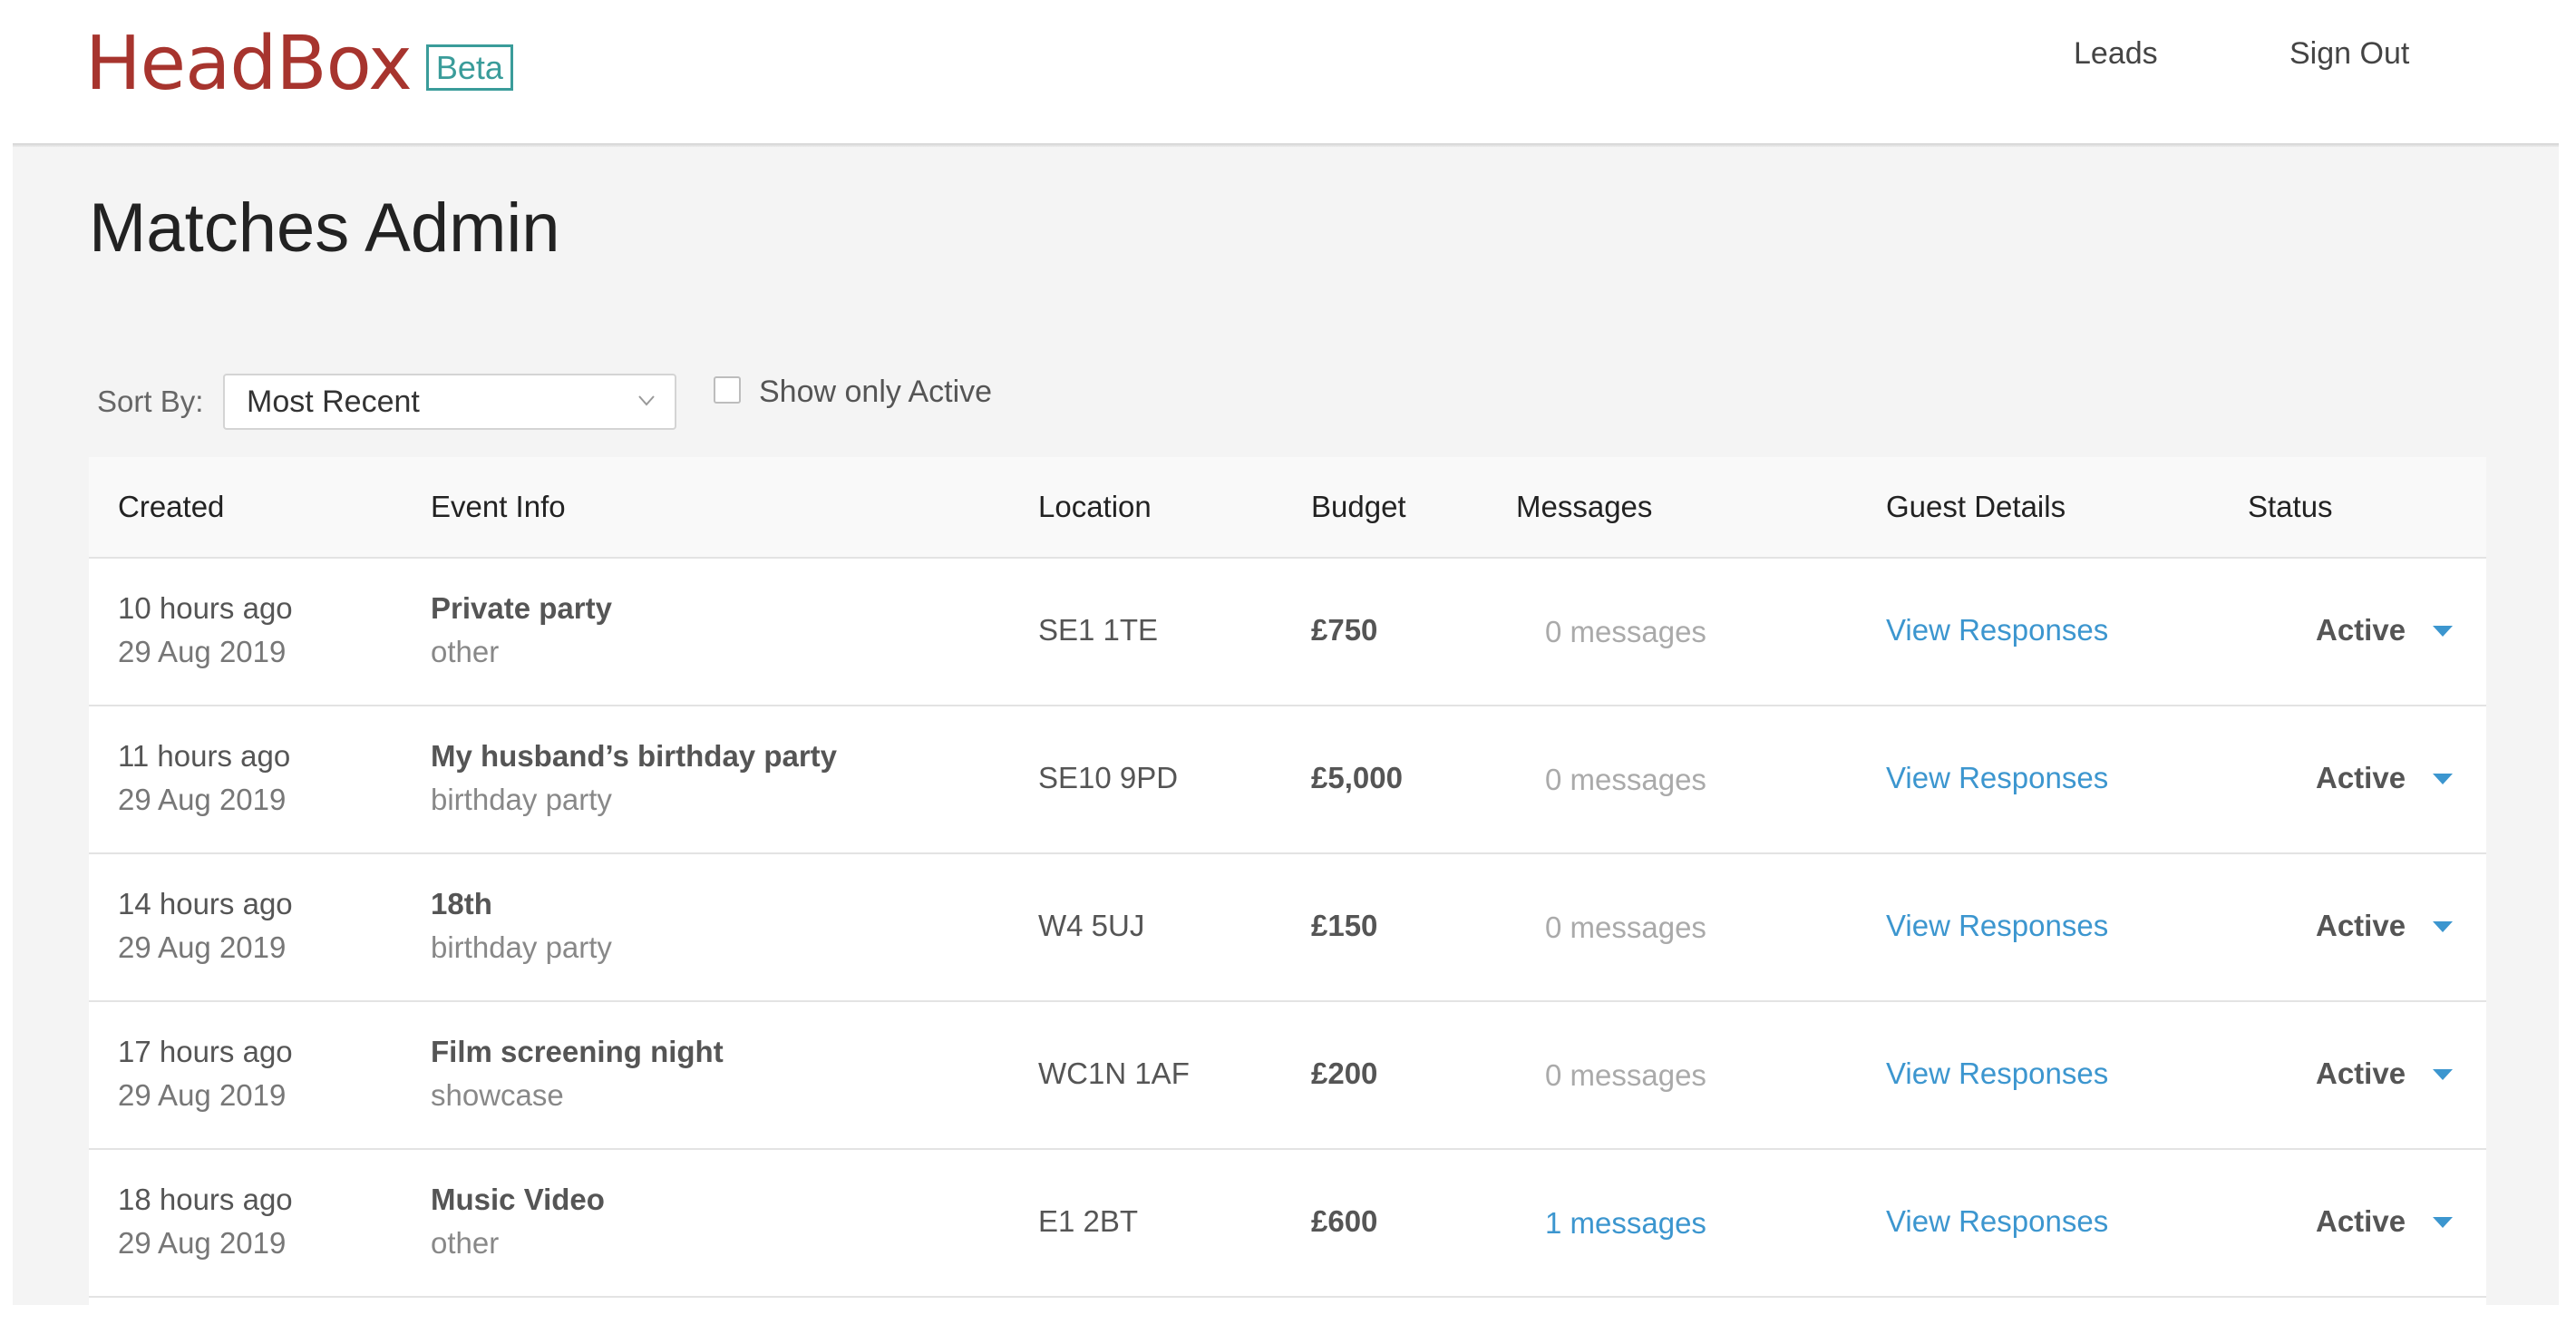 This screenshot has width=2576, height=1334. Describe the element at coordinates (205, 608) in the screenshot. I see `created-relative: 10 hours ago` at that location.